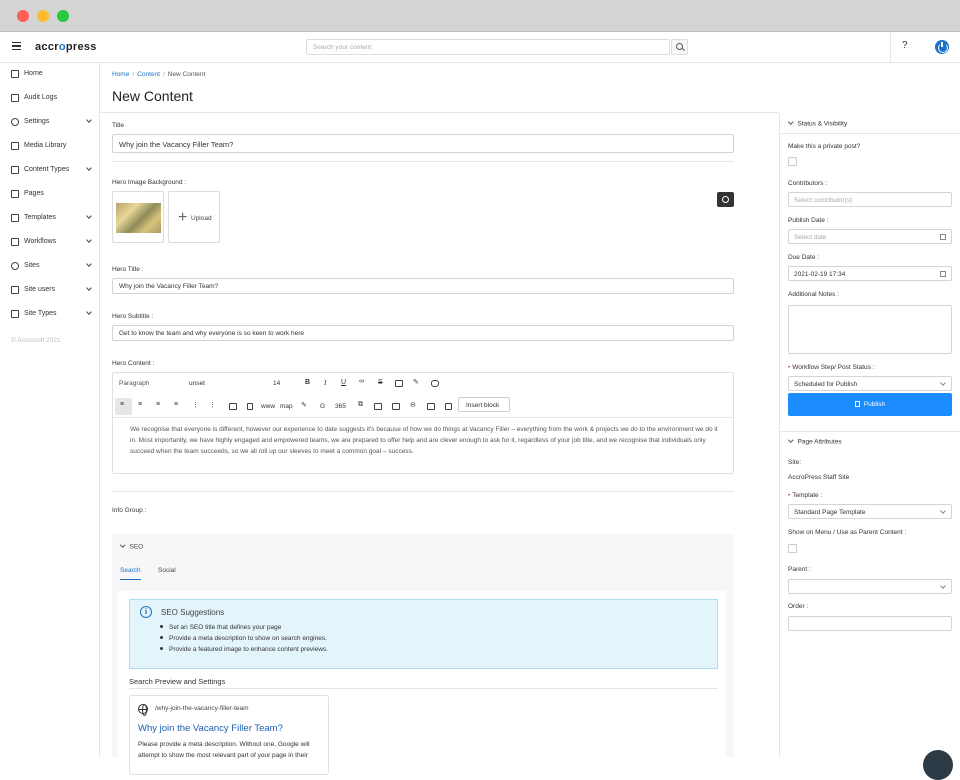 The width and height of the screenshot is (960, 780). Describe the element at coordinates (50, 315) in the screenshot. I see `sidebar-item-site-types: Site Types` at that location.